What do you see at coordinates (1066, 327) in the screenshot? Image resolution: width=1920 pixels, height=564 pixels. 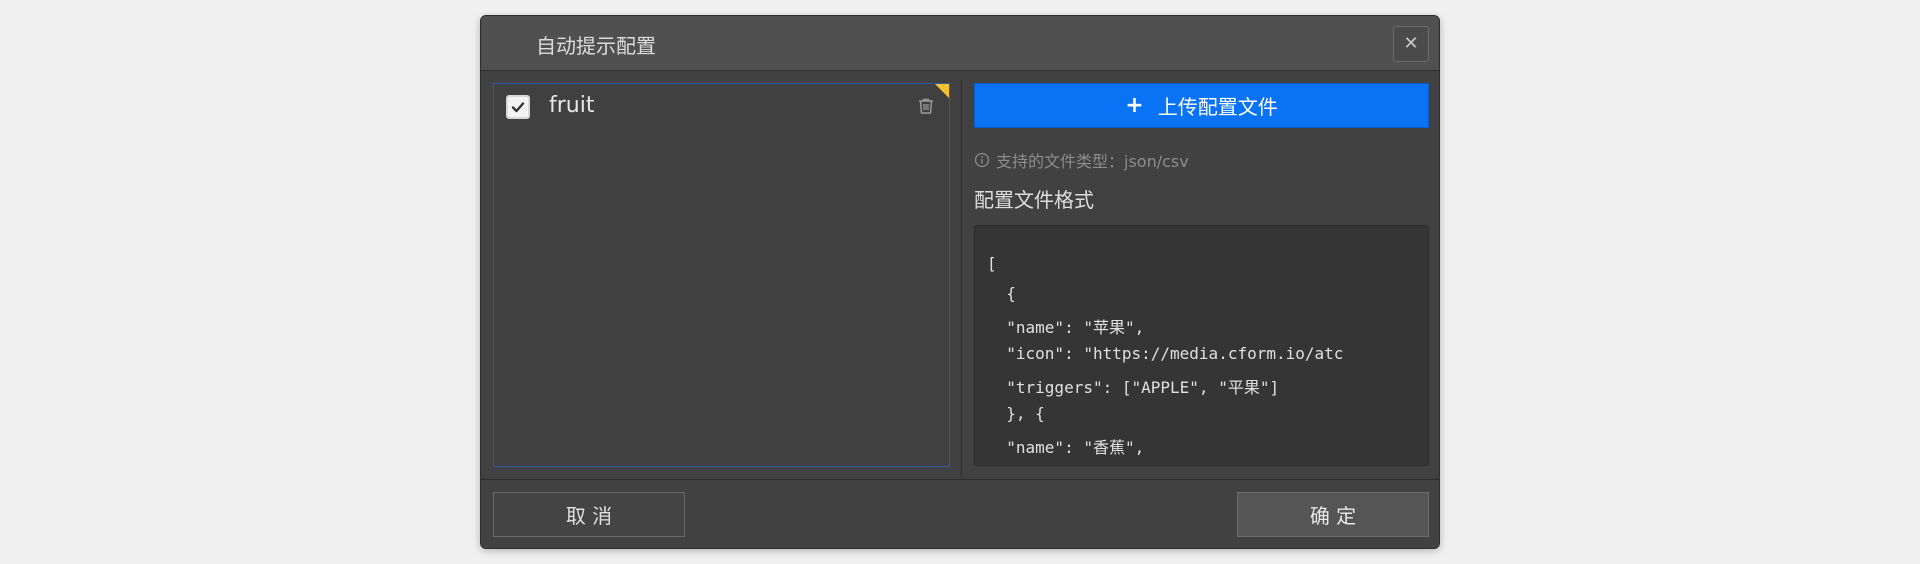 I see `code-line: "name": "苹果",` at bounding box center [1066, 327].